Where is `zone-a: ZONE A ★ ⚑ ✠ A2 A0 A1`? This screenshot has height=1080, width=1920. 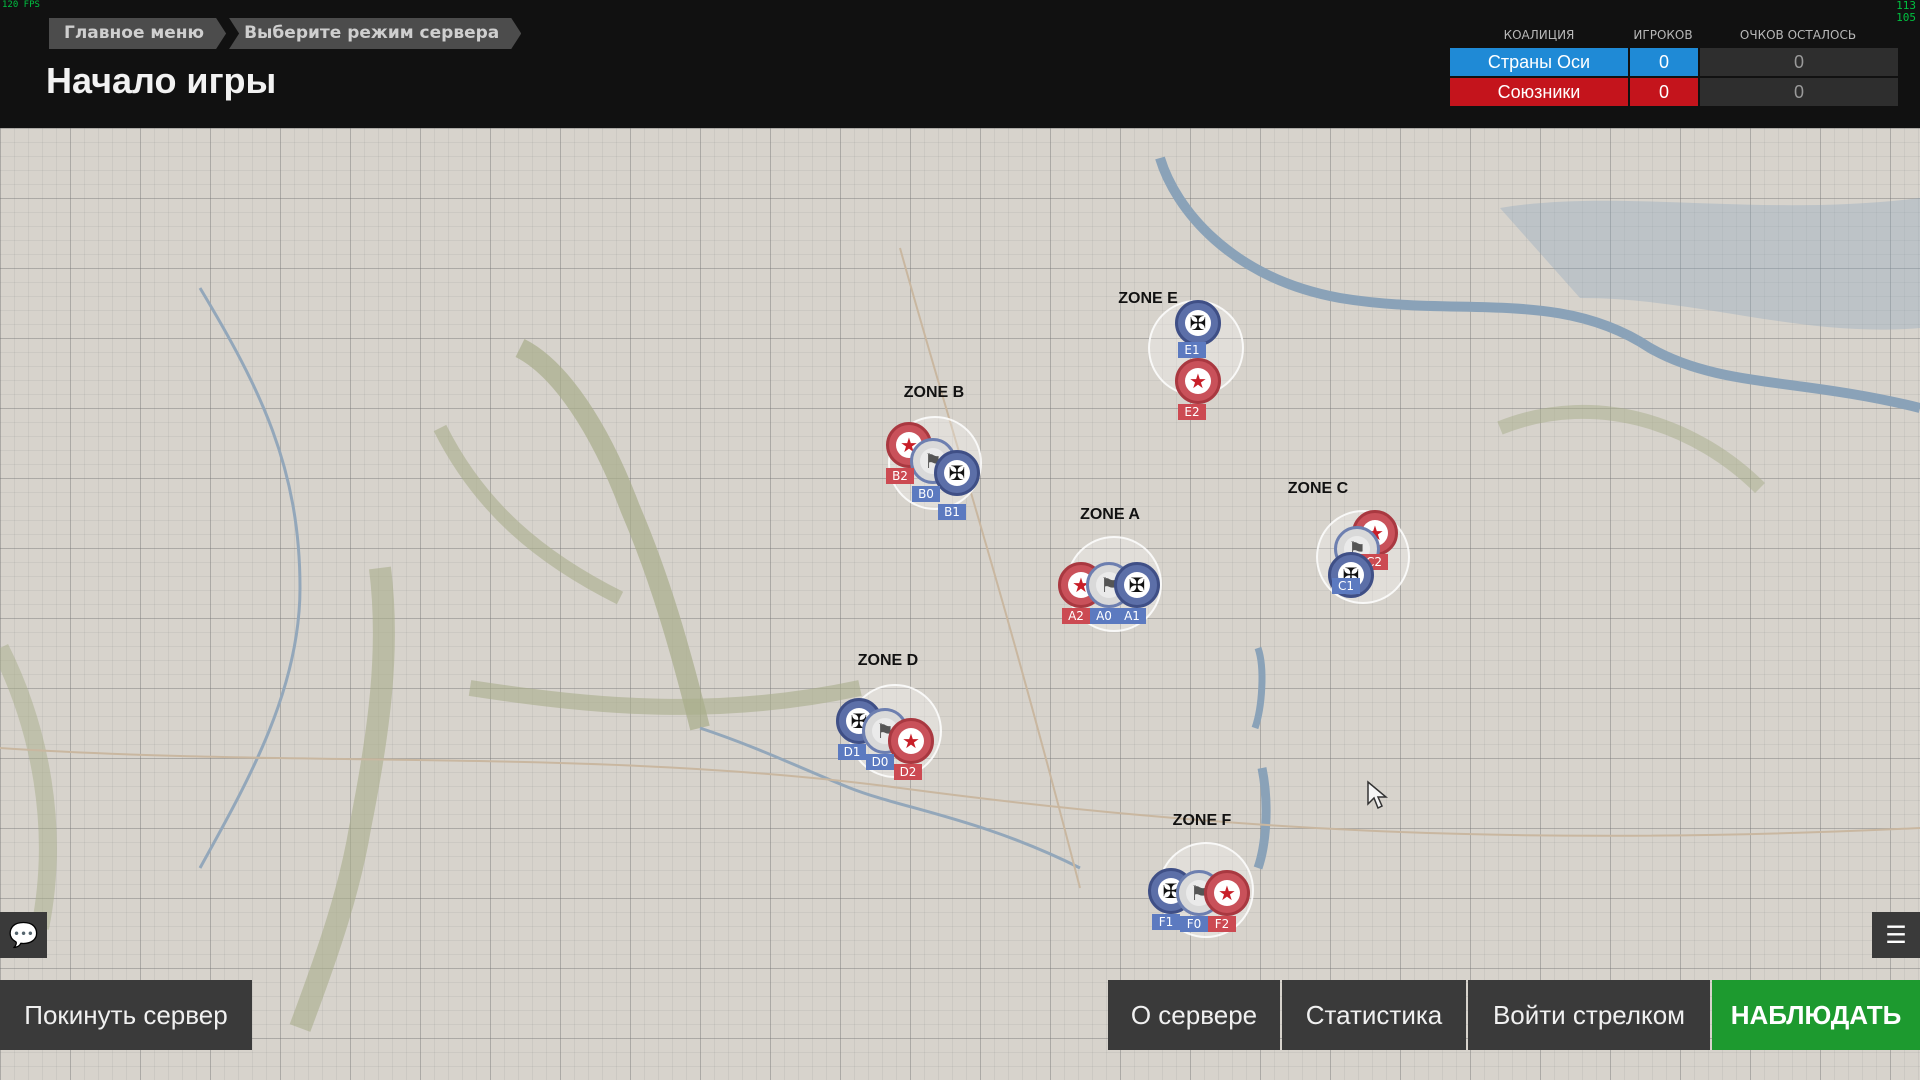
zone-a: ZONE A ★ ⚑ ✠ A2 A0 A1 is located at coordinates (1123, 571).